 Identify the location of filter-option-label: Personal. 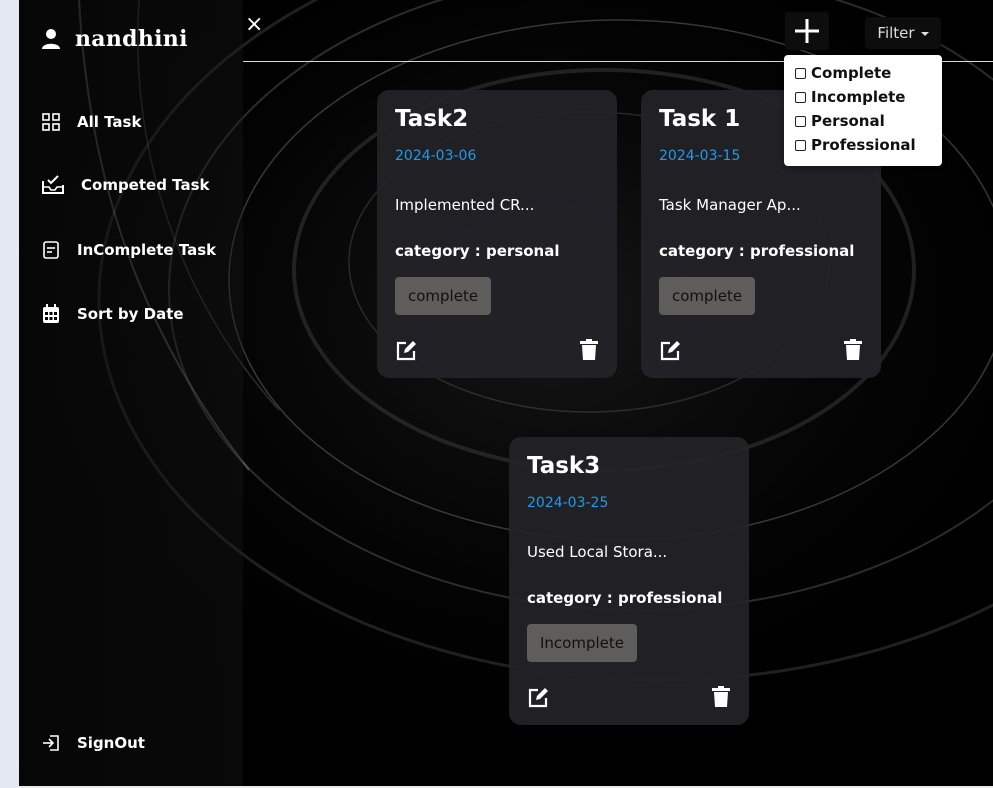
(848, 121).